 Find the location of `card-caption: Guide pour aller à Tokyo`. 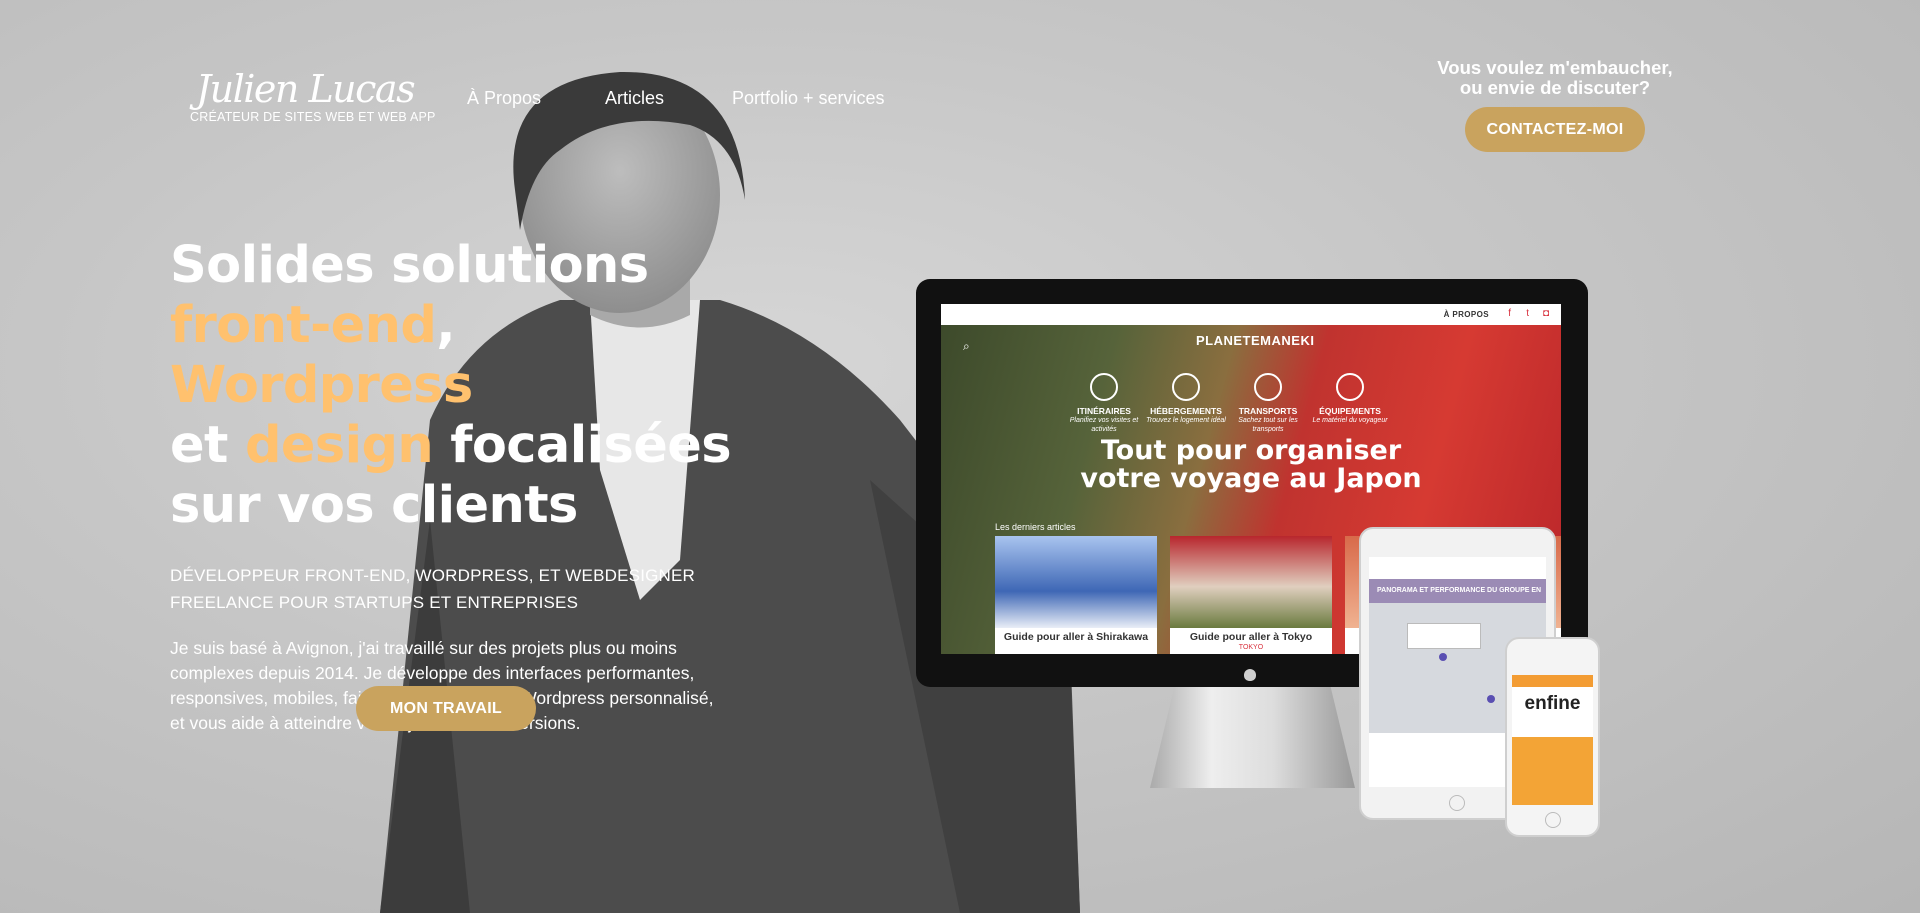

card-caption: Guide pour aller à Tokyo is located at coordinates (1251, 637).